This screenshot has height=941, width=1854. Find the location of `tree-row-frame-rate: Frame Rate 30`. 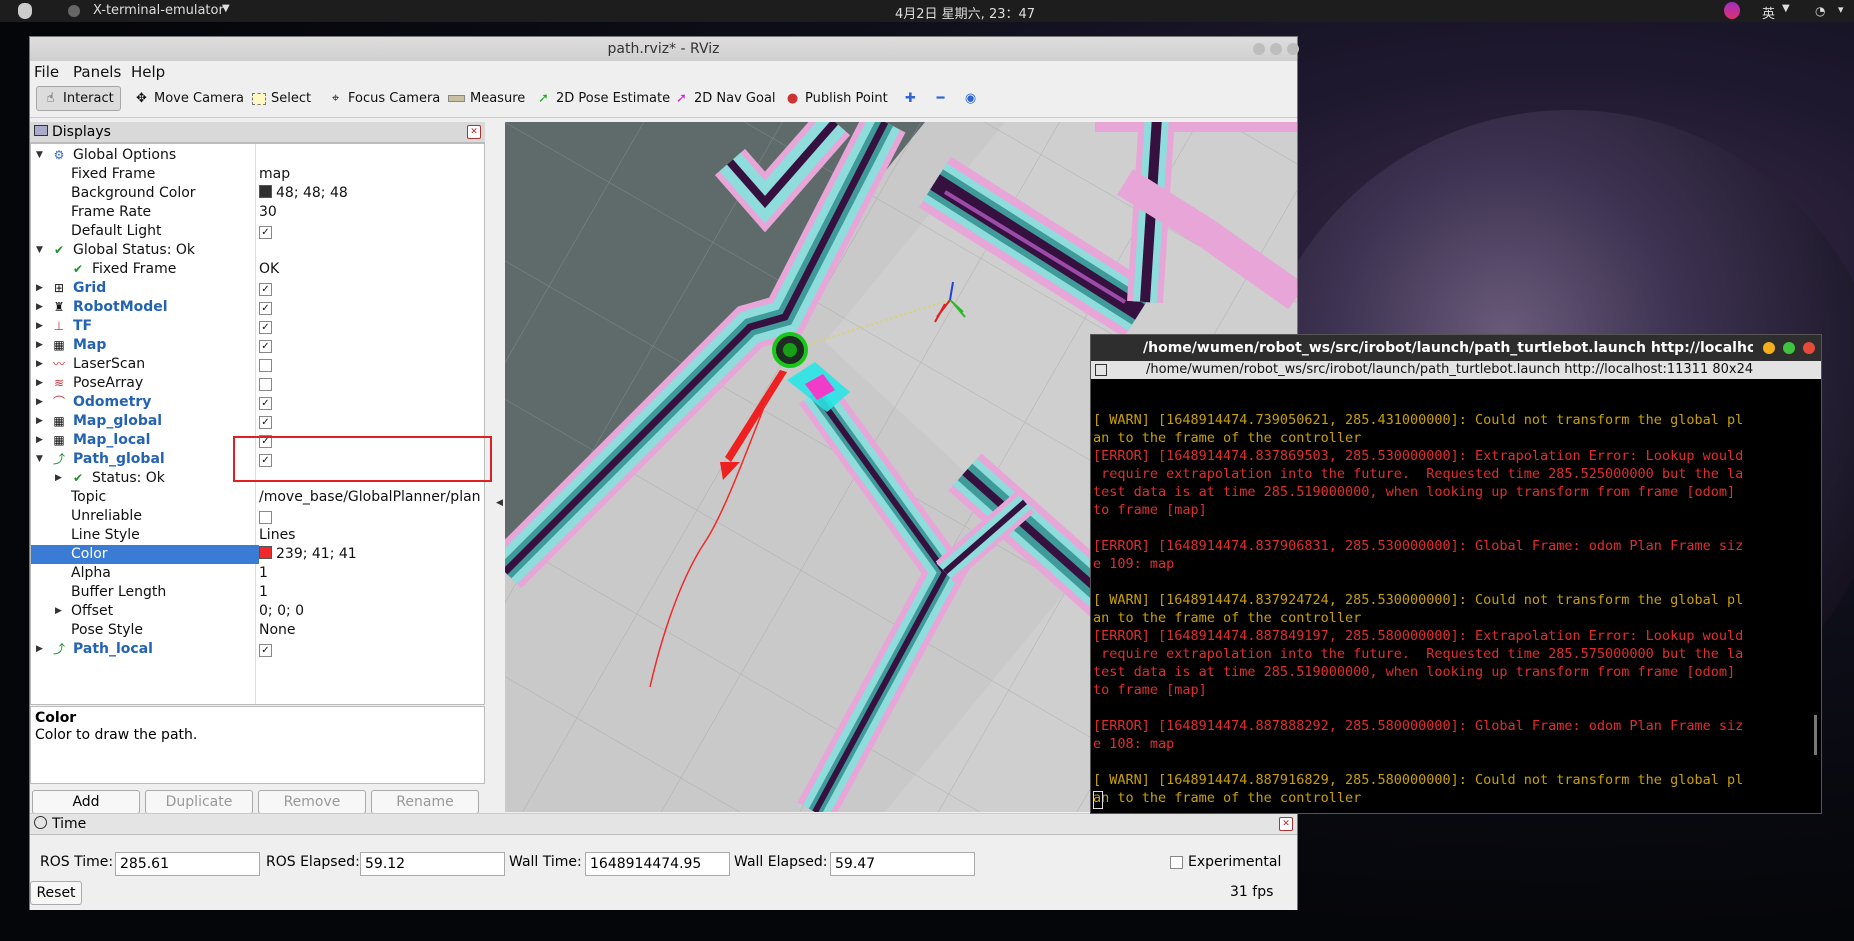

tree-row-frame-rate: Frame Rate 30 is located at coordinates (257, 212).